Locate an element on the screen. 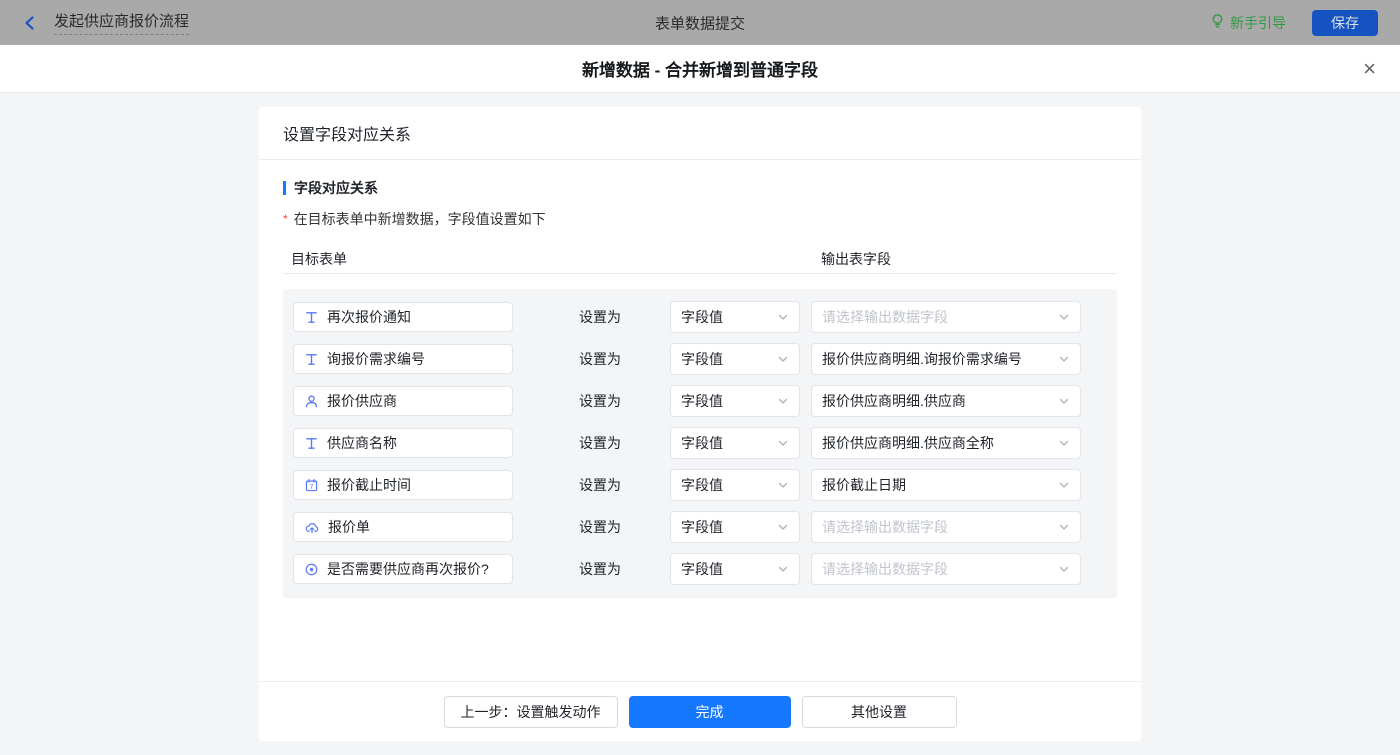 Image resolution: width=1400 pixels, height=755 pixels. close-icon: × is located at coordinates (1369, 68).